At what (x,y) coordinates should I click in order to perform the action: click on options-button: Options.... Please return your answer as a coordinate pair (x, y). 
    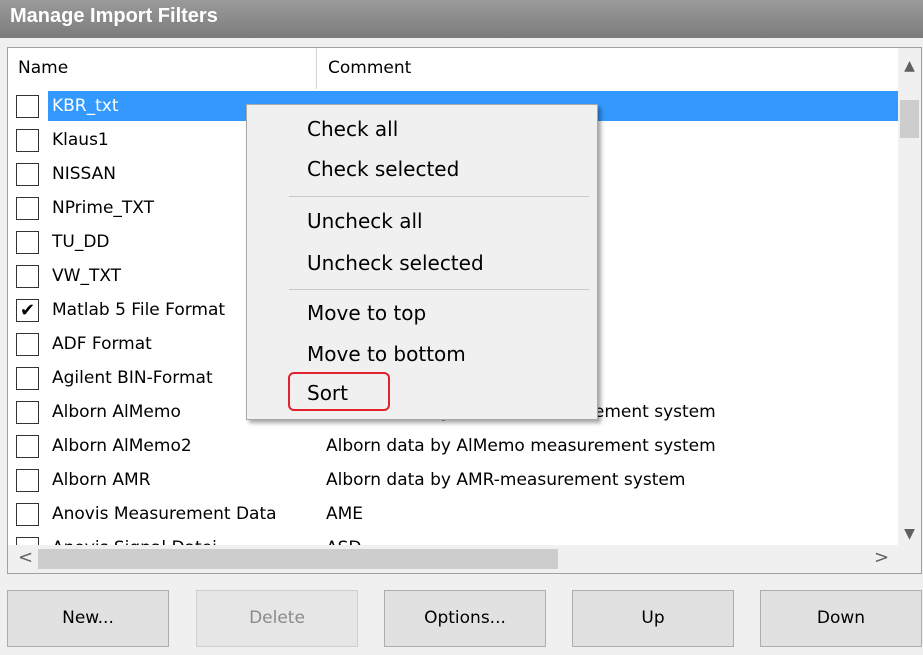
    Looking at the image, I should click on (465, 618).